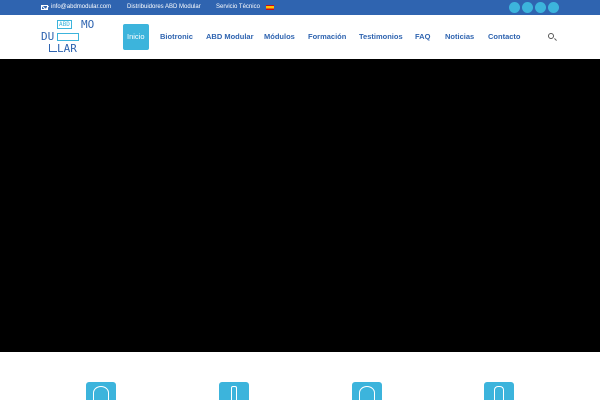 The width and height of the screenshot is (600, 400). Describe the element at coordinates (88, 24) in the screenshot. I see `logo-mo-text: MO` at that location.